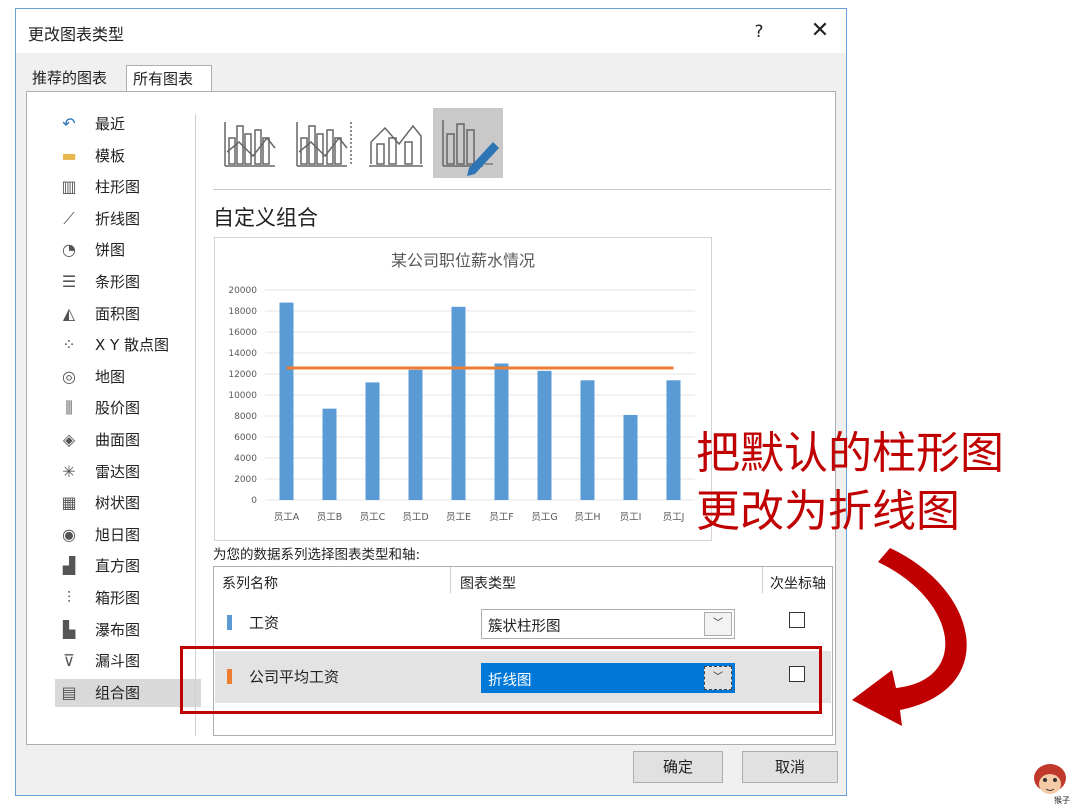 This screenshot has height=810, width=1080. Describe the element at coordinates (324, 143) in the screenshot. I see `combo-subtype-column-line-secondary-axis` at that location.